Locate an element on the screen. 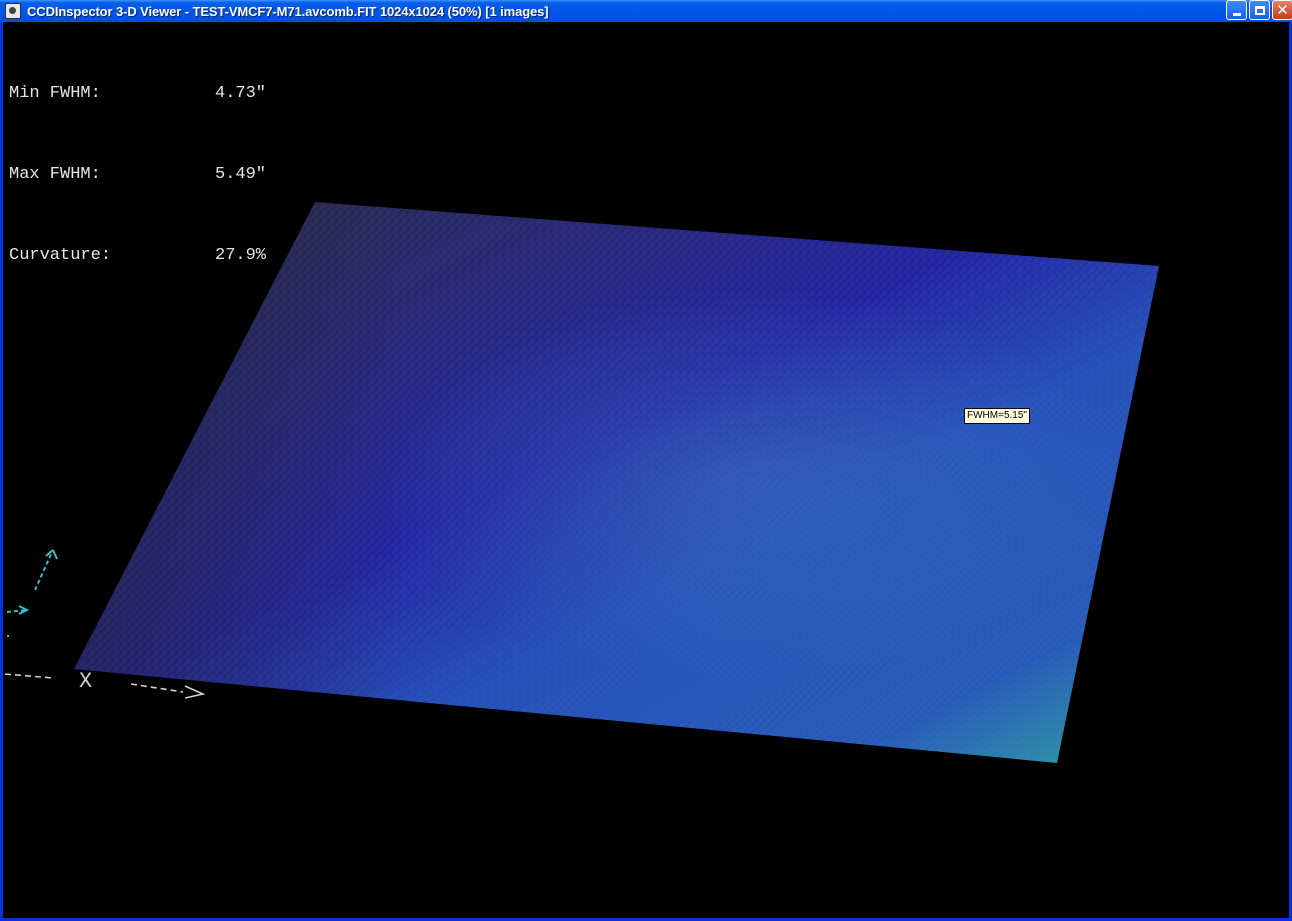  minimize-button is located at coordinates (1236, 10).